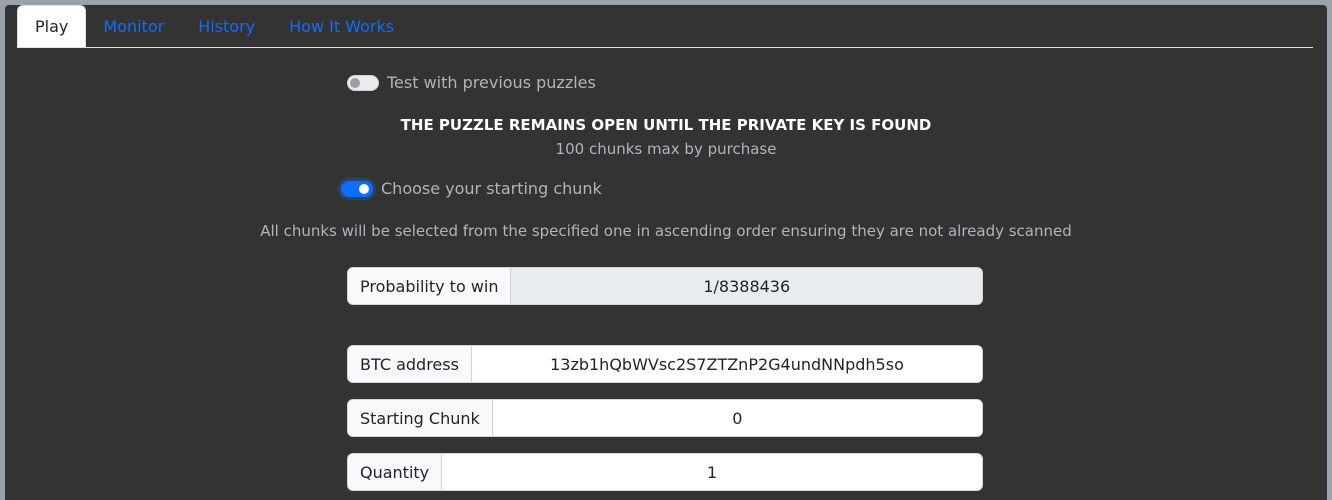  I want to click on btc-address-label: BTC address, so click(410, 364).